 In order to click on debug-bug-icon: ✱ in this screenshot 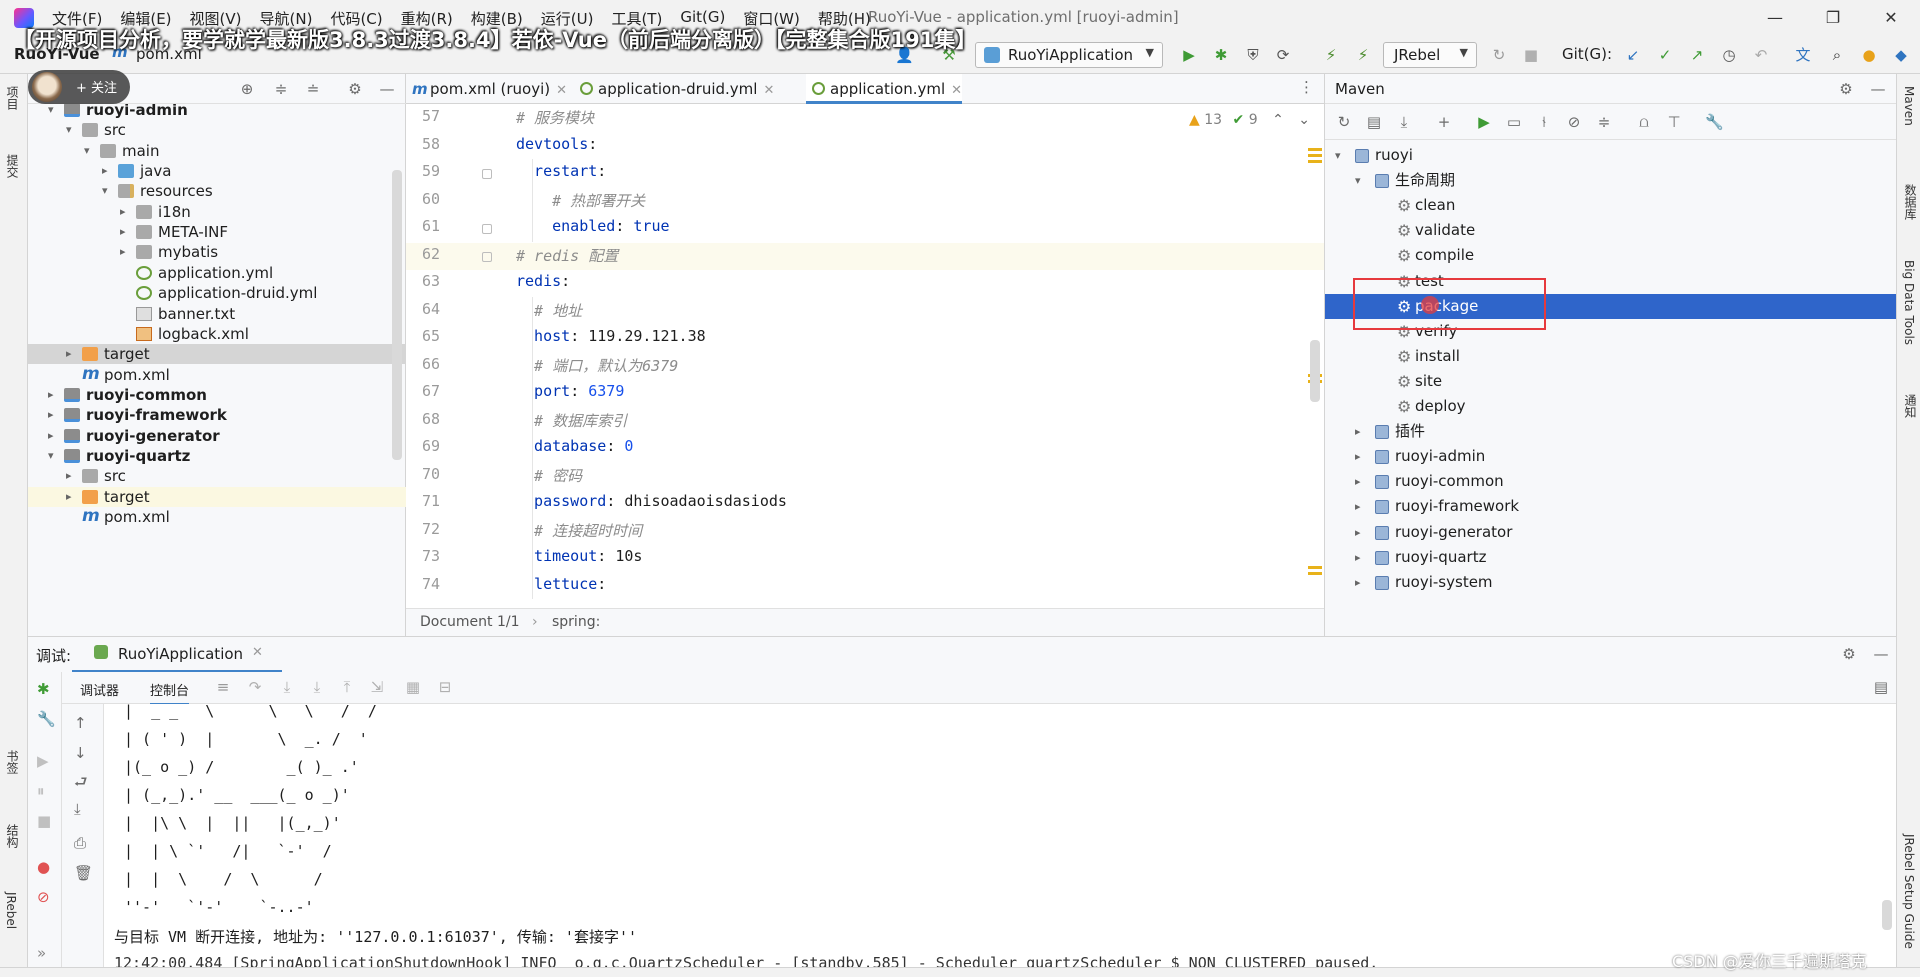, I will do `click(43, 689)`.